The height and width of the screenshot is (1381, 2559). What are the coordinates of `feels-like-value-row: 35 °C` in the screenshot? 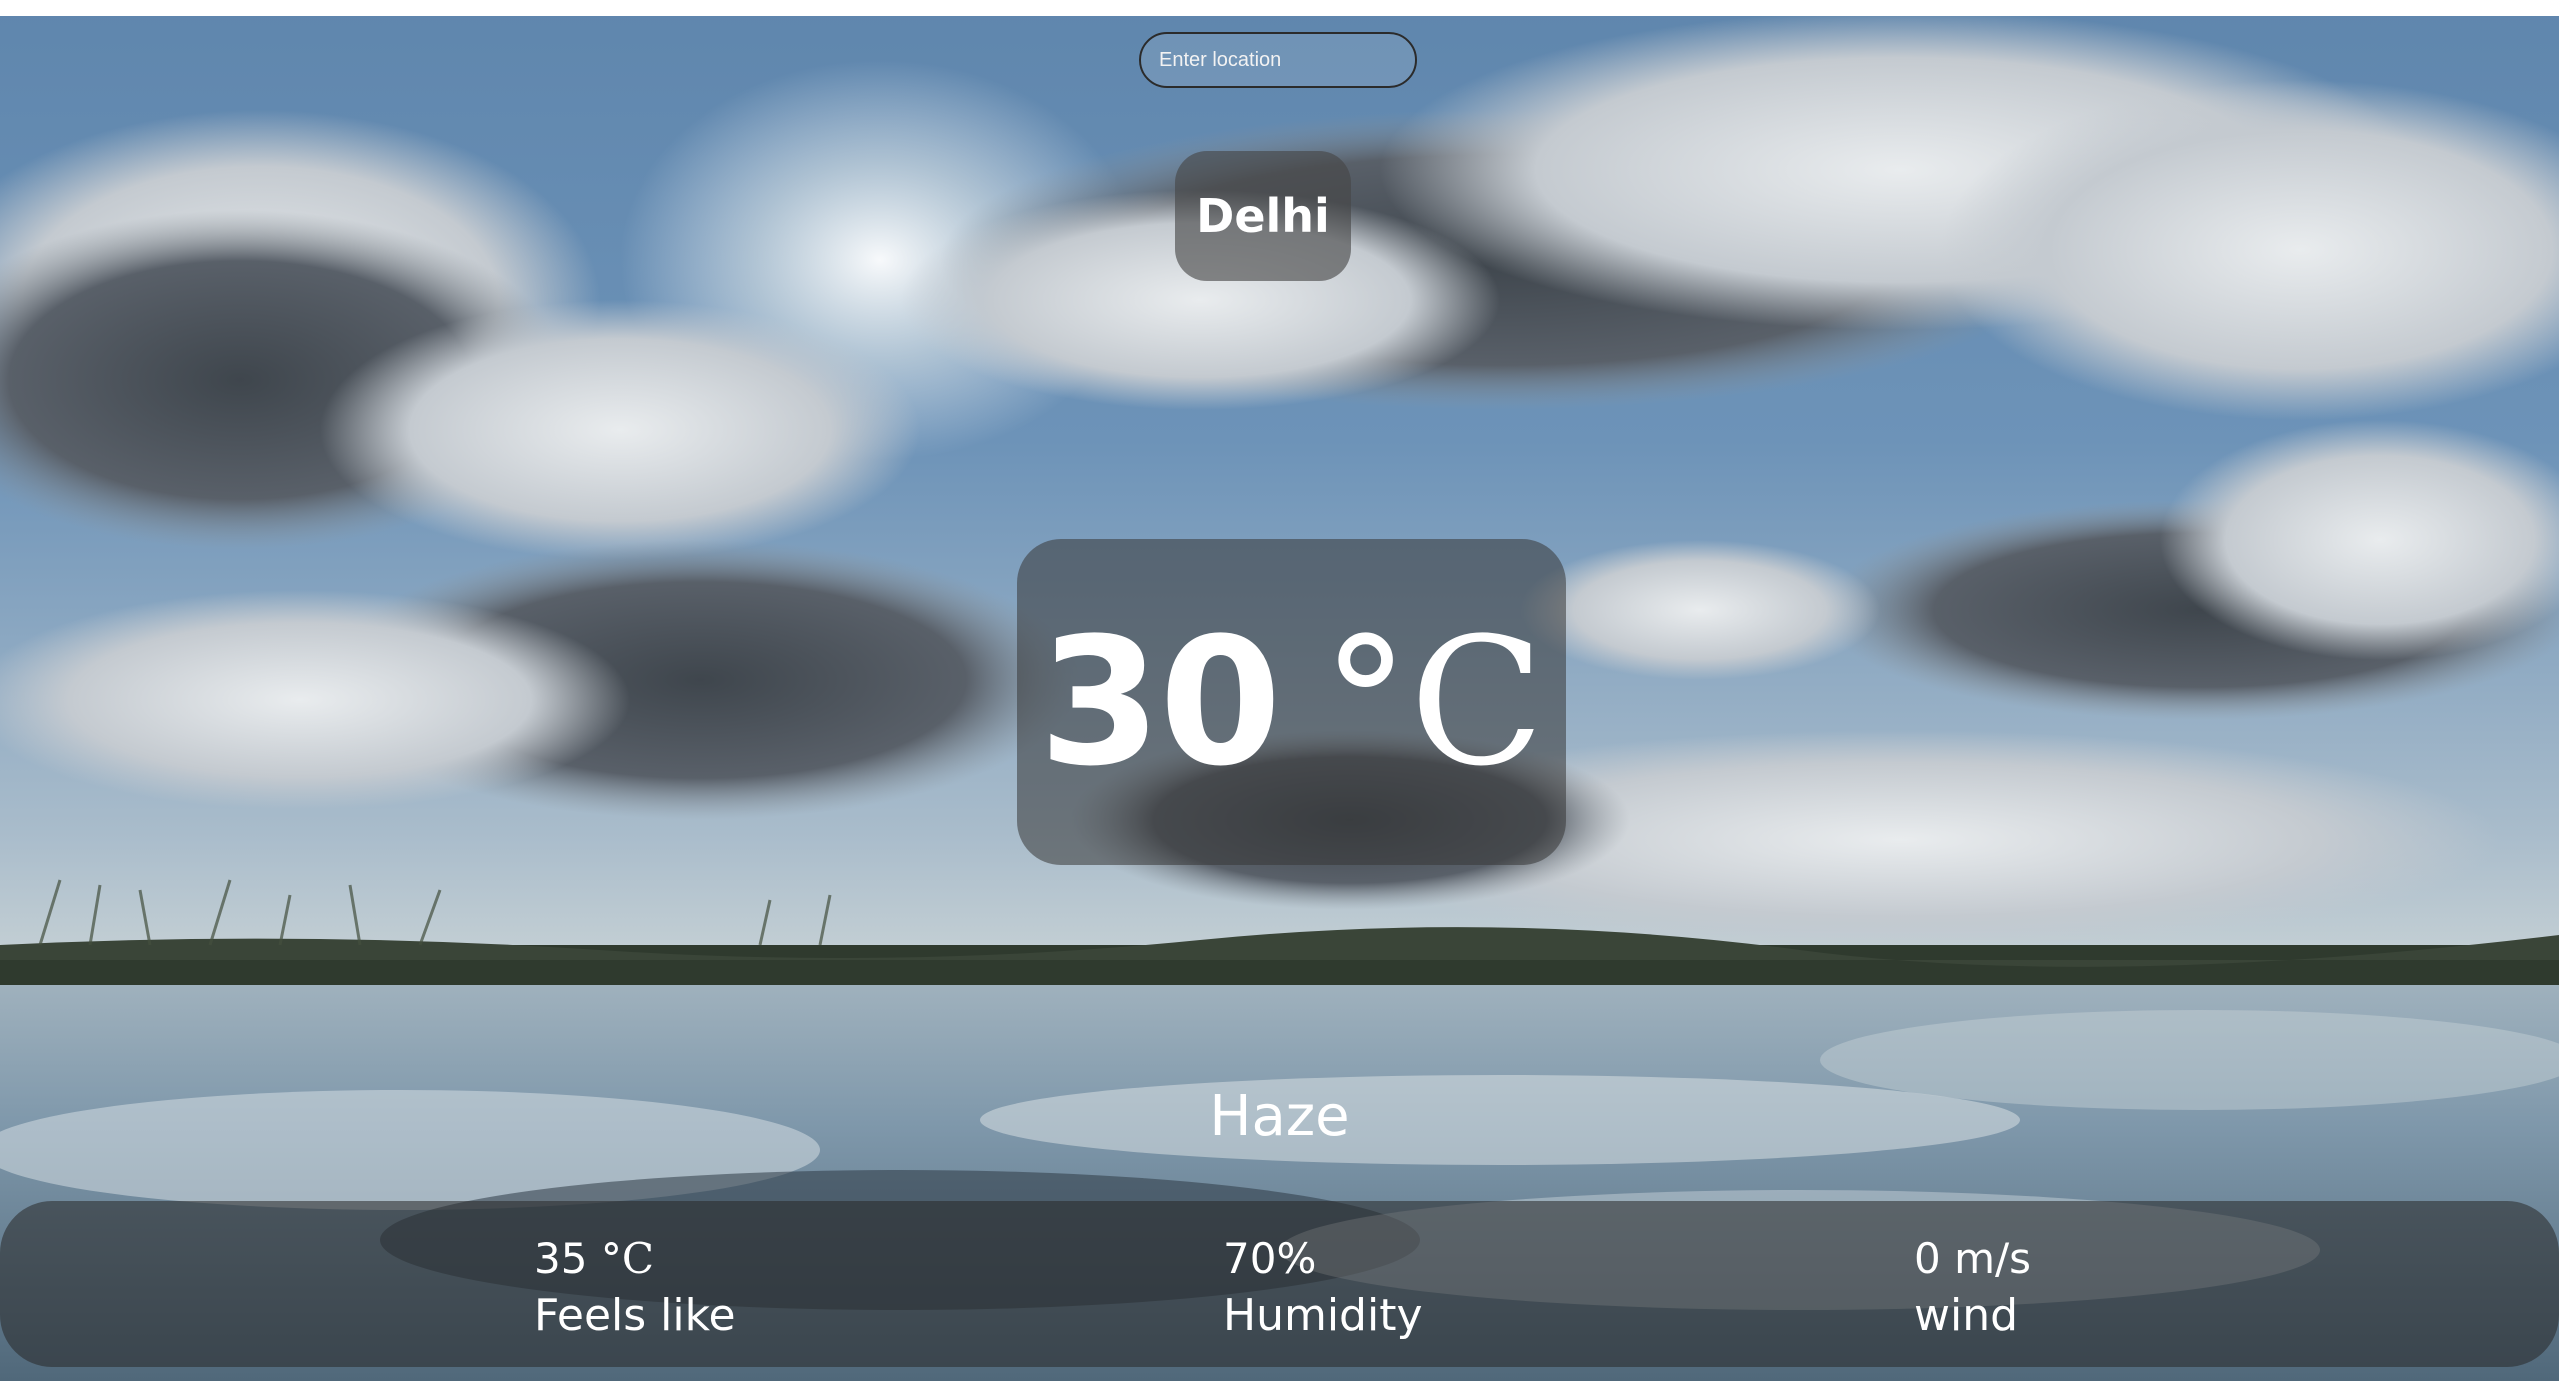 It's located at (635, 1259).